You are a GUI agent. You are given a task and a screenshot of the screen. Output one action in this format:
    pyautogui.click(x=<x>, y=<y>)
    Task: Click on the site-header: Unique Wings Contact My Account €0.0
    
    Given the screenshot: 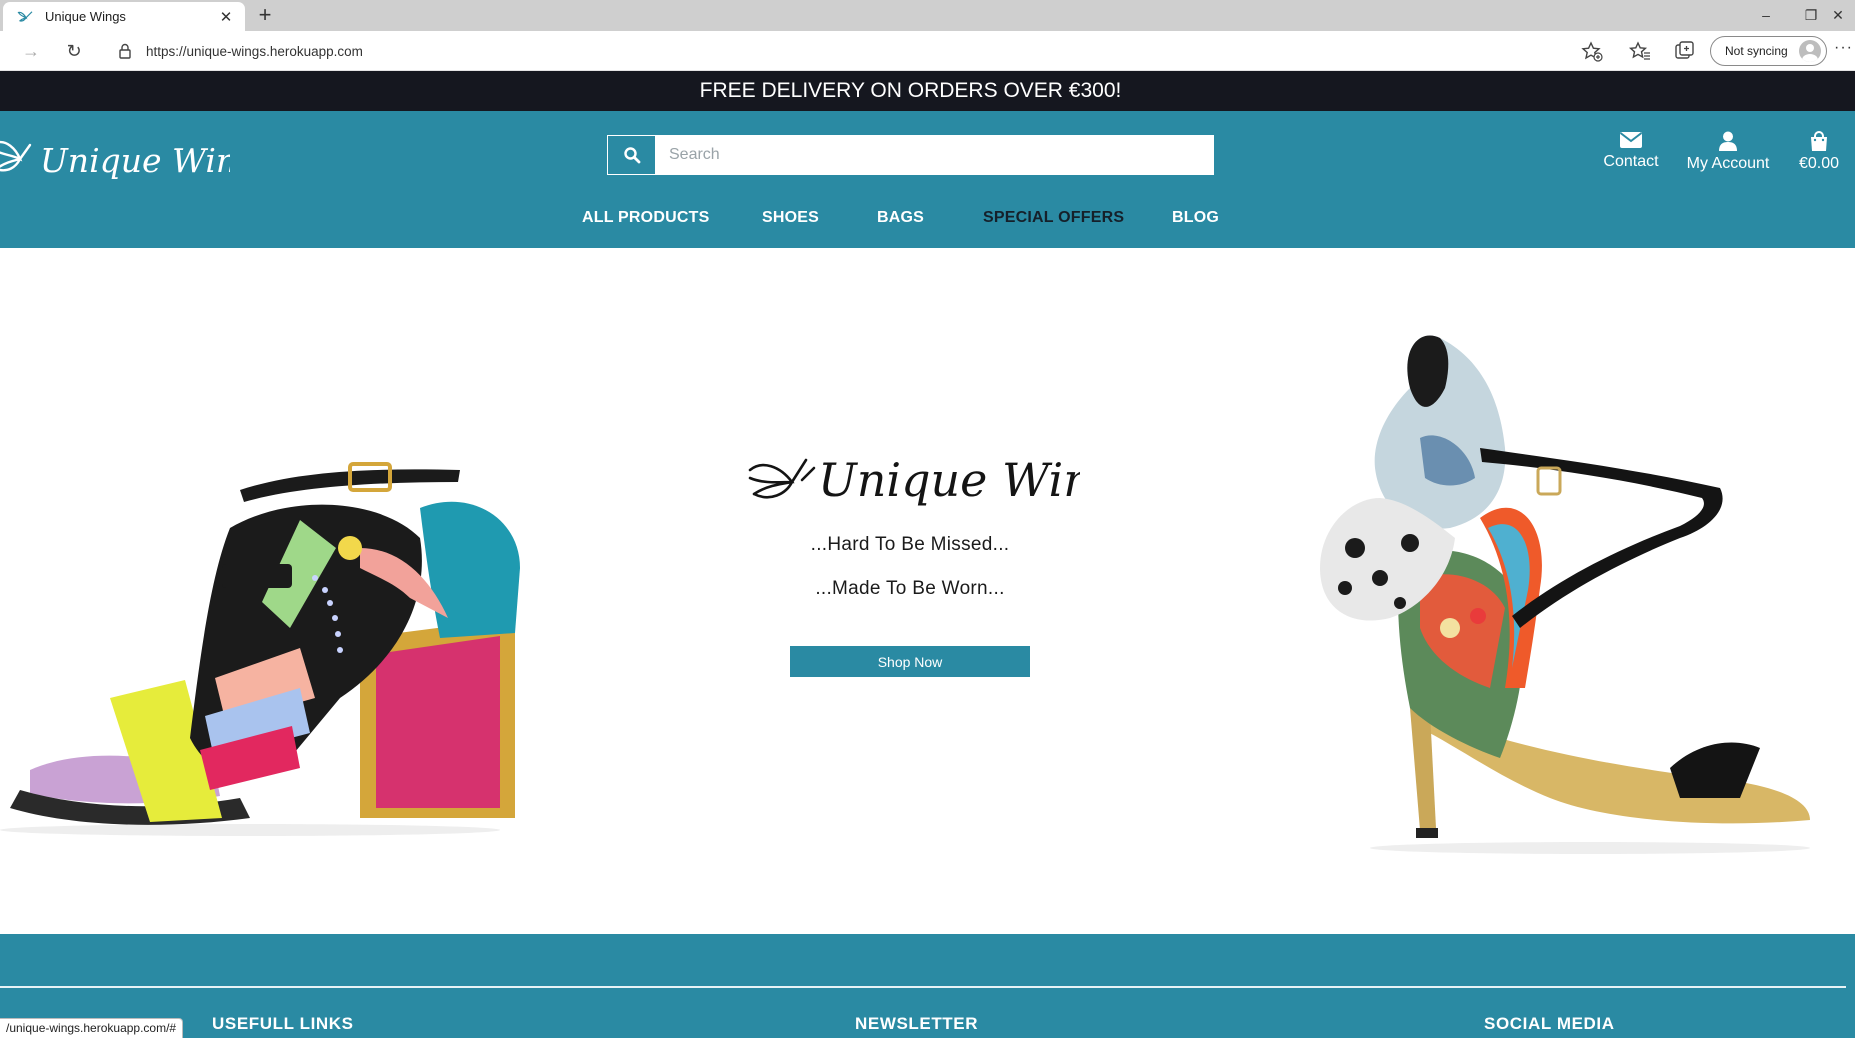 What is the action you would take?
    pyautogui.click(x=927, y=179)
    